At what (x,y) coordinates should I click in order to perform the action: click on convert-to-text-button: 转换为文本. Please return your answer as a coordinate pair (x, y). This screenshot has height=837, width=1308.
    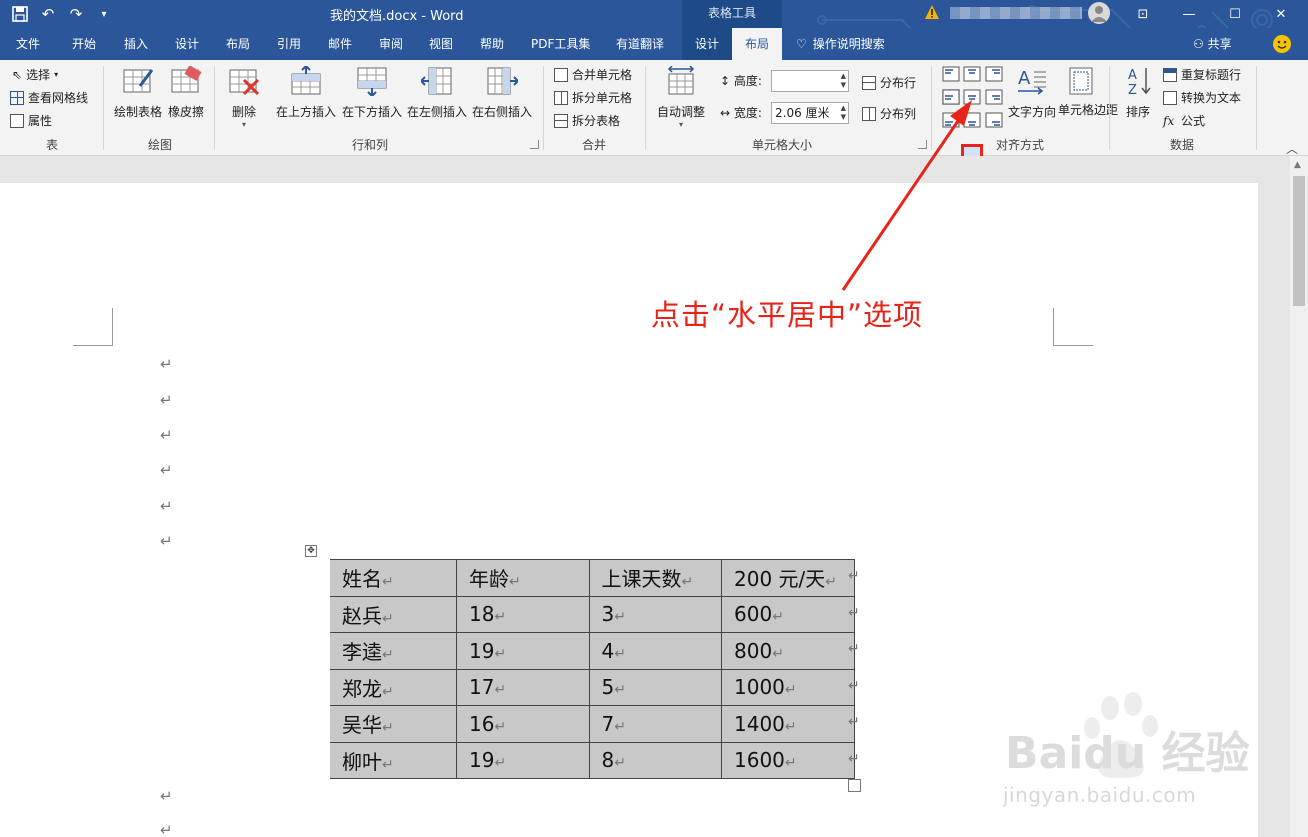
    Looking at the image, I should click on (1202, 97).